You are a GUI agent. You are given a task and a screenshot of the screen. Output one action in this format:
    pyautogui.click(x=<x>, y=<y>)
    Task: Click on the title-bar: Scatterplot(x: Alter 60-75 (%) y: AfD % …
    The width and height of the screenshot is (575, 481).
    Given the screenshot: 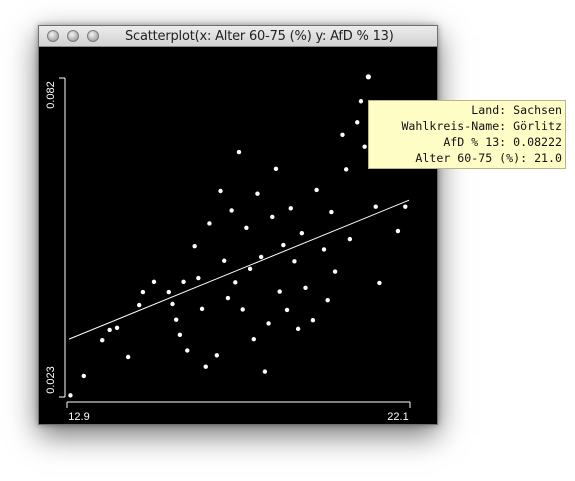 What is the action you would take?
    pyautogui.click(x=238, y=36)
    